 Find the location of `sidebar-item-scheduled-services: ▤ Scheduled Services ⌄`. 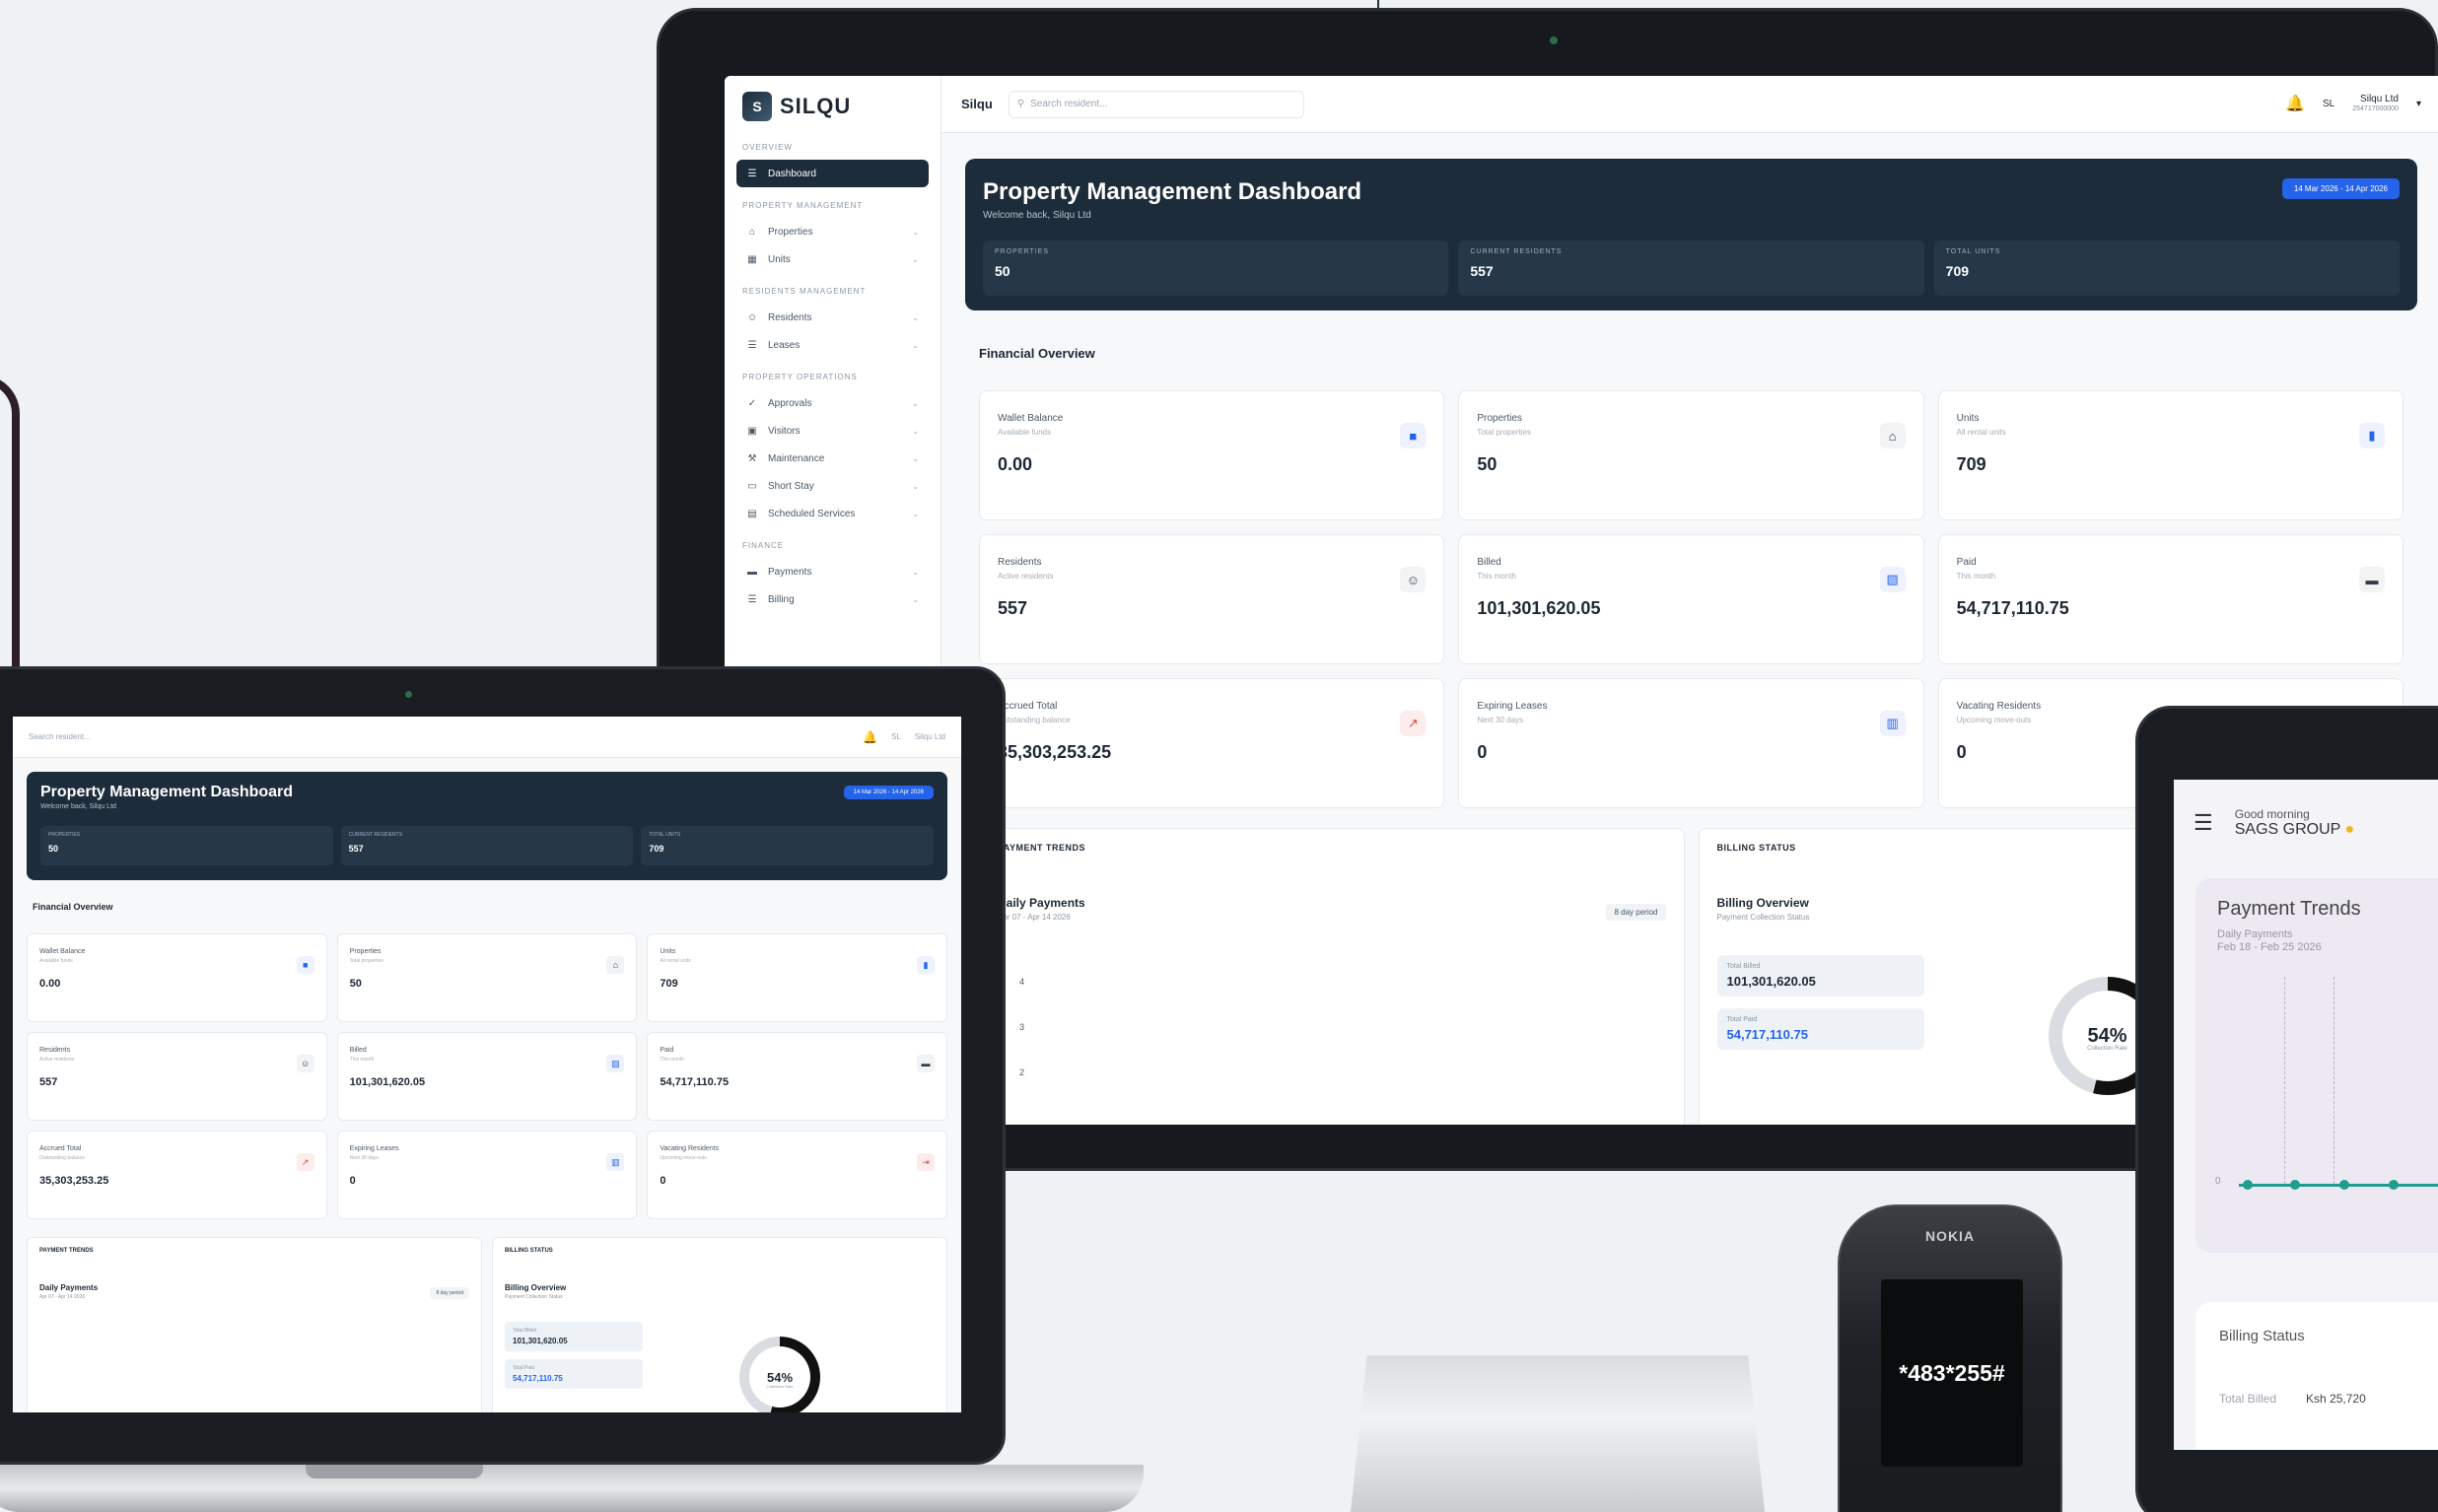

sidebar-item-scheduled-services: ▤ Scheduled Services ⌄ is located at coordinates (832, 514).